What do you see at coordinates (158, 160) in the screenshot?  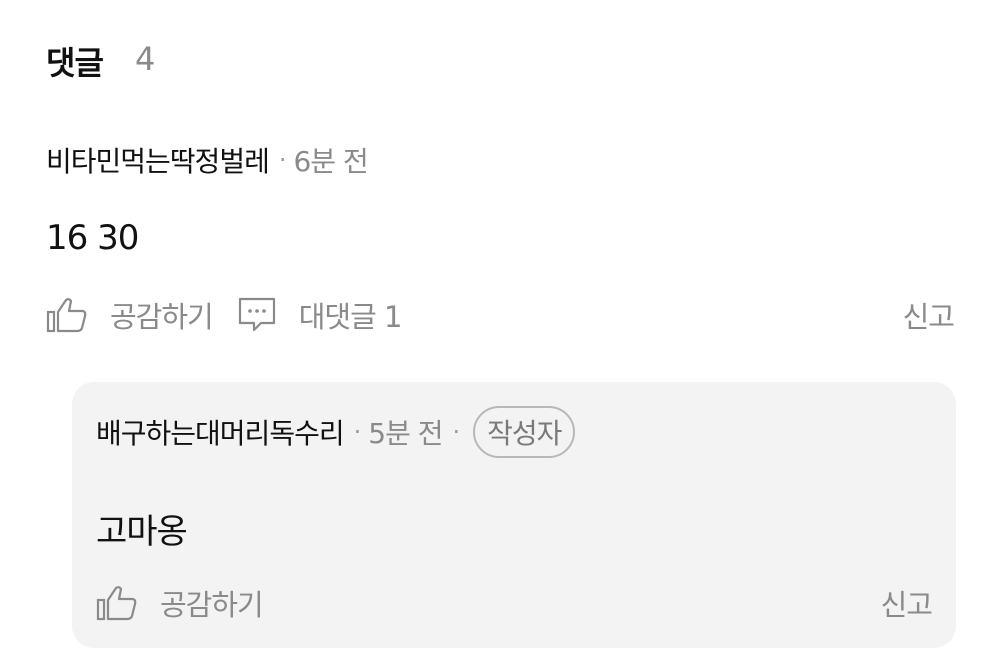 I see `comment-author: 비타민먹는딱정벌레` at bounding box center [158, 160].